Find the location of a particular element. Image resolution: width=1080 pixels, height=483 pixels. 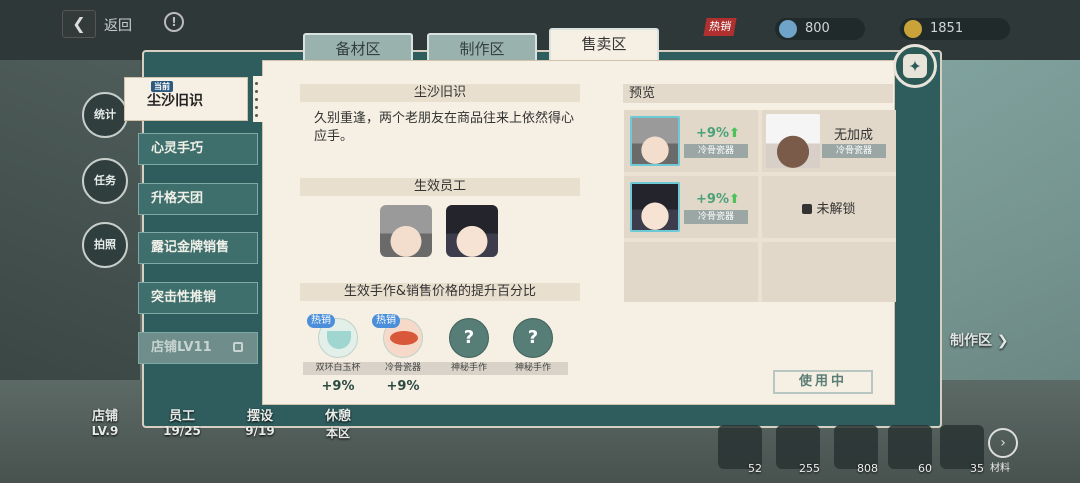

shop-level-stat: 店铺 LV.9 is located at coordinates (105, 421).